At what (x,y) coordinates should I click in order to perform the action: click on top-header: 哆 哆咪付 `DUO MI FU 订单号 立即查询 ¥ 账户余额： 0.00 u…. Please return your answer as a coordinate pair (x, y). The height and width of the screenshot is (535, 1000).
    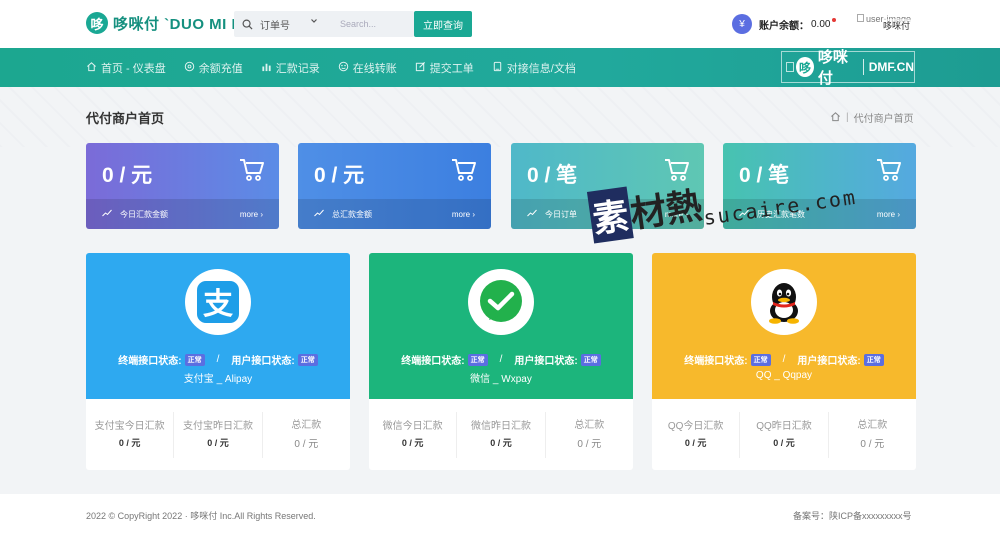
    Looking at the image, I should click on (500, 24).